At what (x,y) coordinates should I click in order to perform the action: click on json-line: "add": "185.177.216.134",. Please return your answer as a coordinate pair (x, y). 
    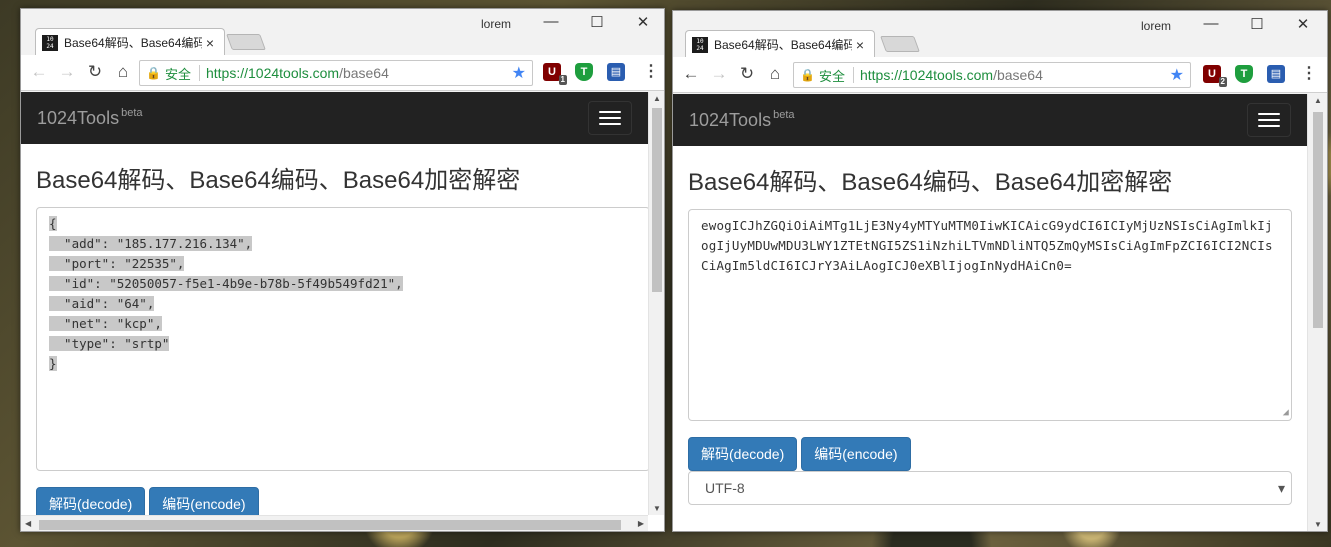
    Looking at the image, I should click on (343, 244).